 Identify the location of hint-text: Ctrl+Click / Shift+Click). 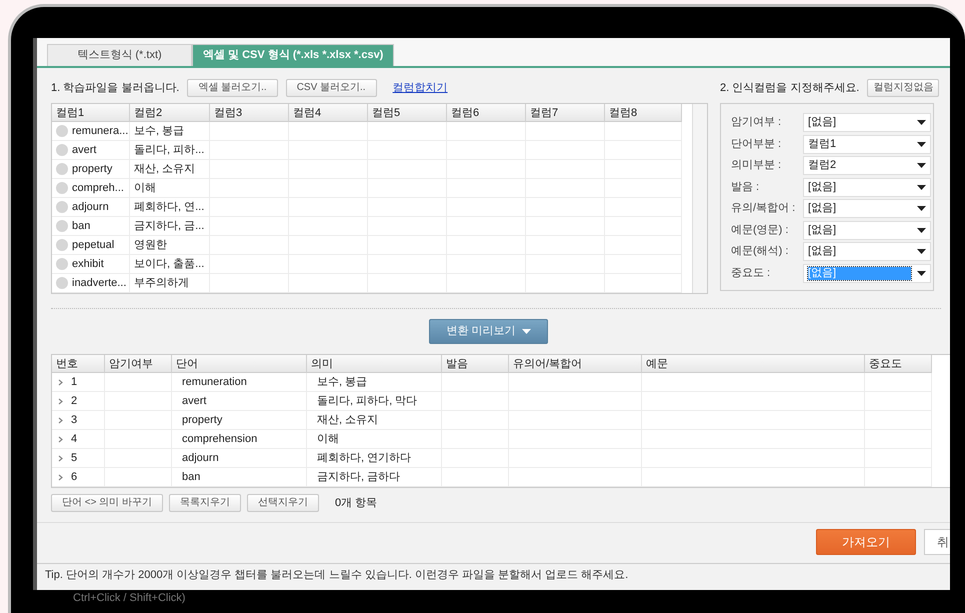
(129, 598).